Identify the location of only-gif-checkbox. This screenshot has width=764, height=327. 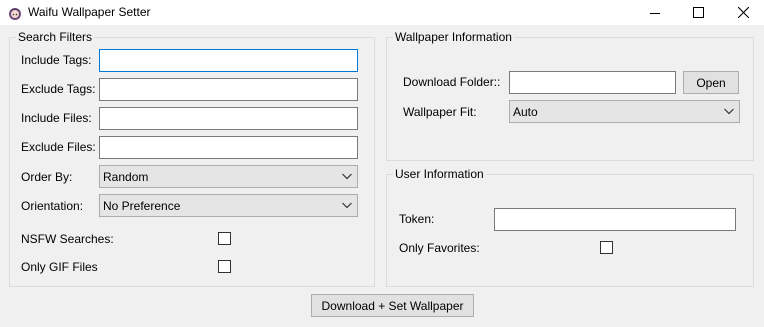
(224, 266).